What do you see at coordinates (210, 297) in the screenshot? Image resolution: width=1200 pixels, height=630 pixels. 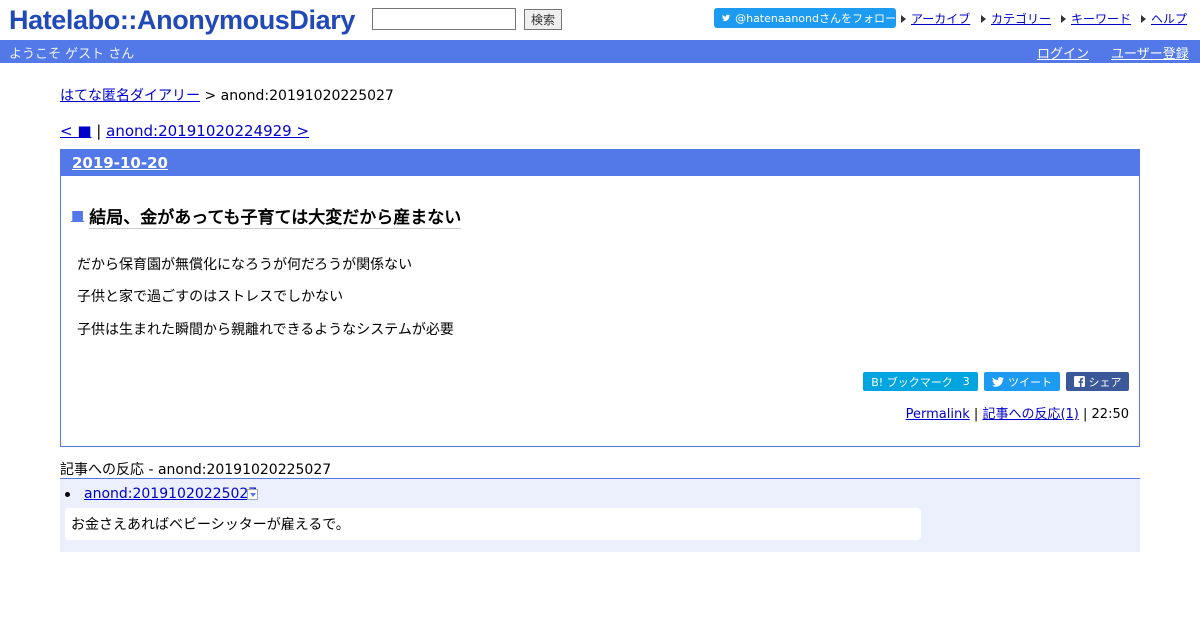 I see `body-line: 子供と家で過ごすのはストレスでしかない` at bounding box center [210, 297].